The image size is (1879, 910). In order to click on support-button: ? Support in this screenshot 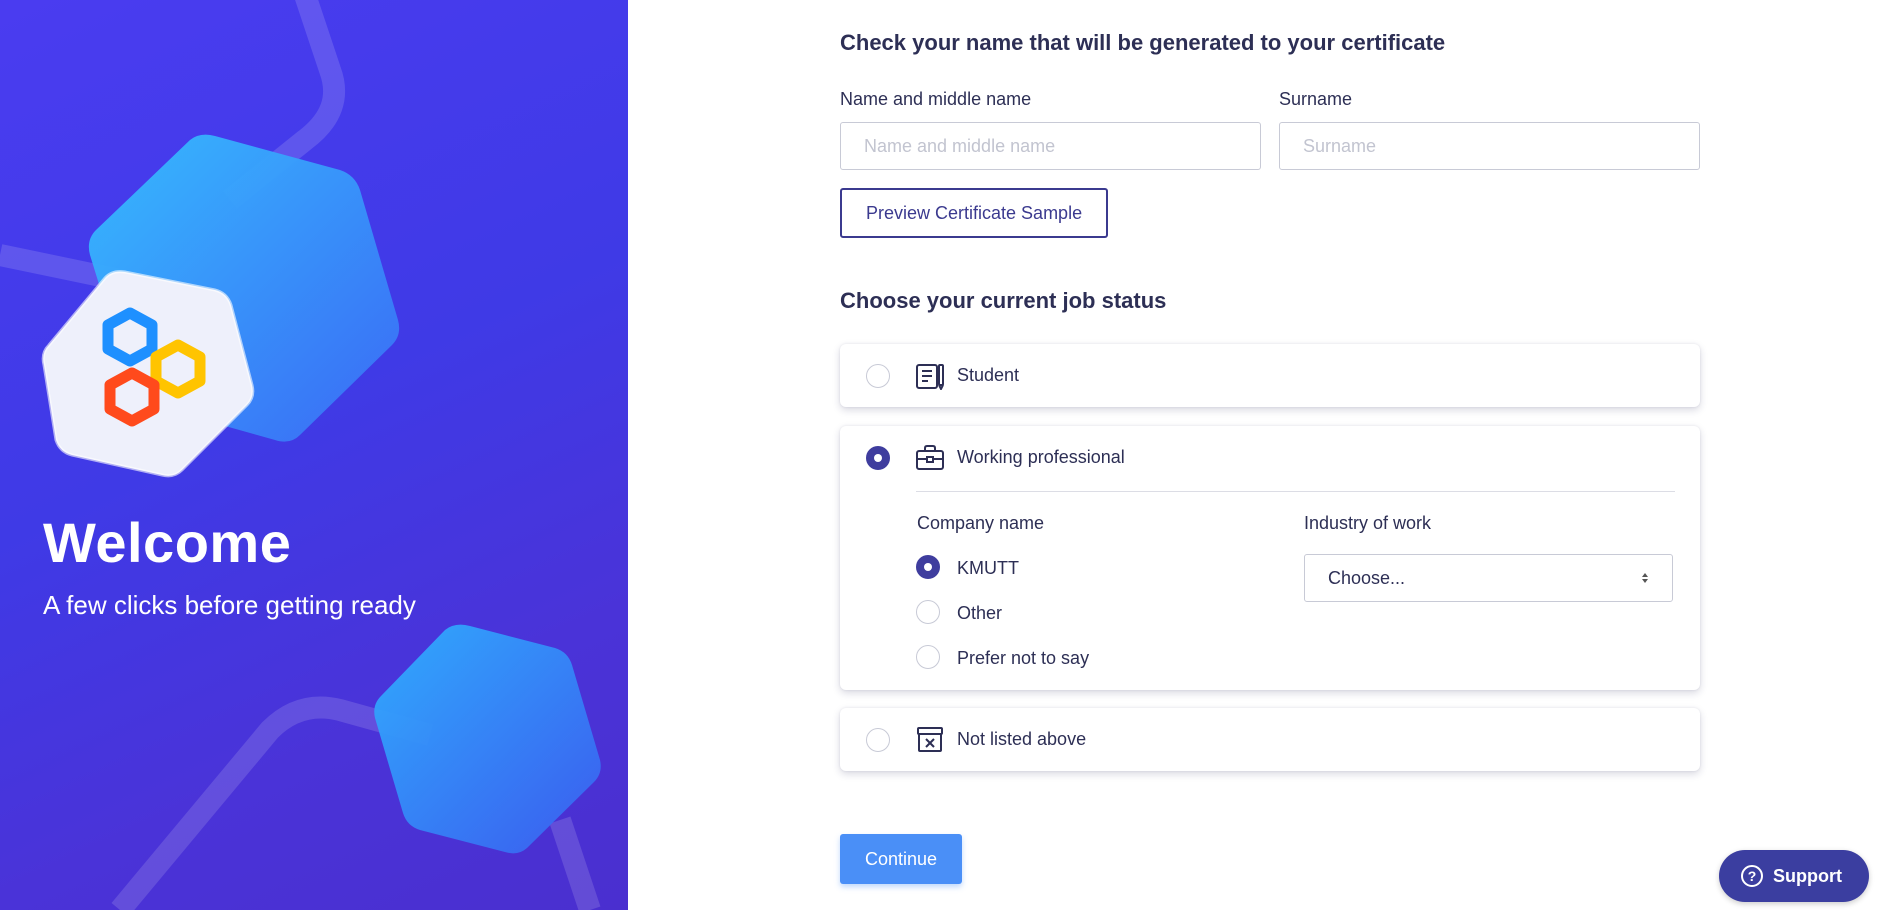, I will do `click(1794, 876)`.